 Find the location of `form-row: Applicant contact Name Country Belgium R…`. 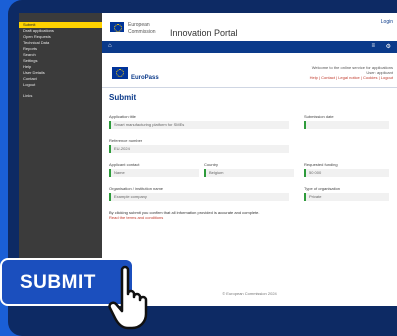

form-row: Applicant contact Name Country Belgium R… is located at coordinates (251, 174).